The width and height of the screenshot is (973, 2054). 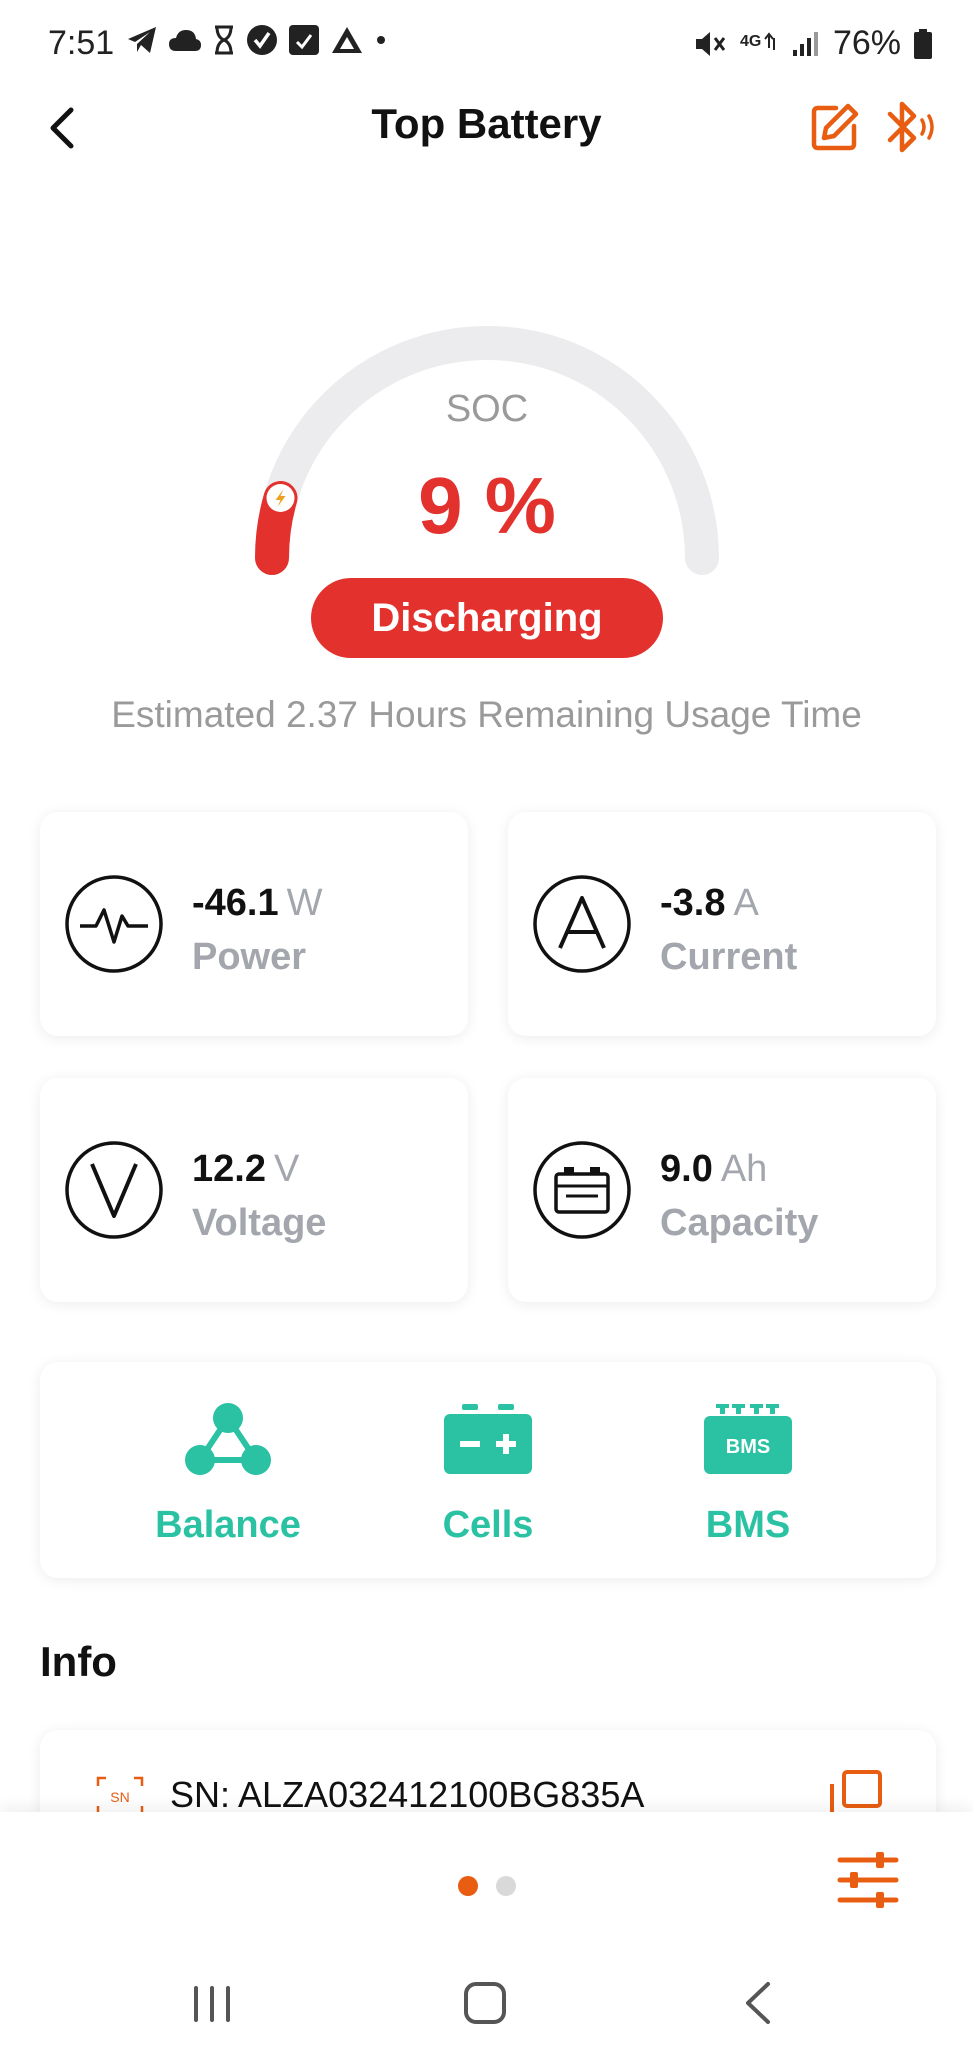 I want to click on soc-label: SOC, so click(x=487, y=409).